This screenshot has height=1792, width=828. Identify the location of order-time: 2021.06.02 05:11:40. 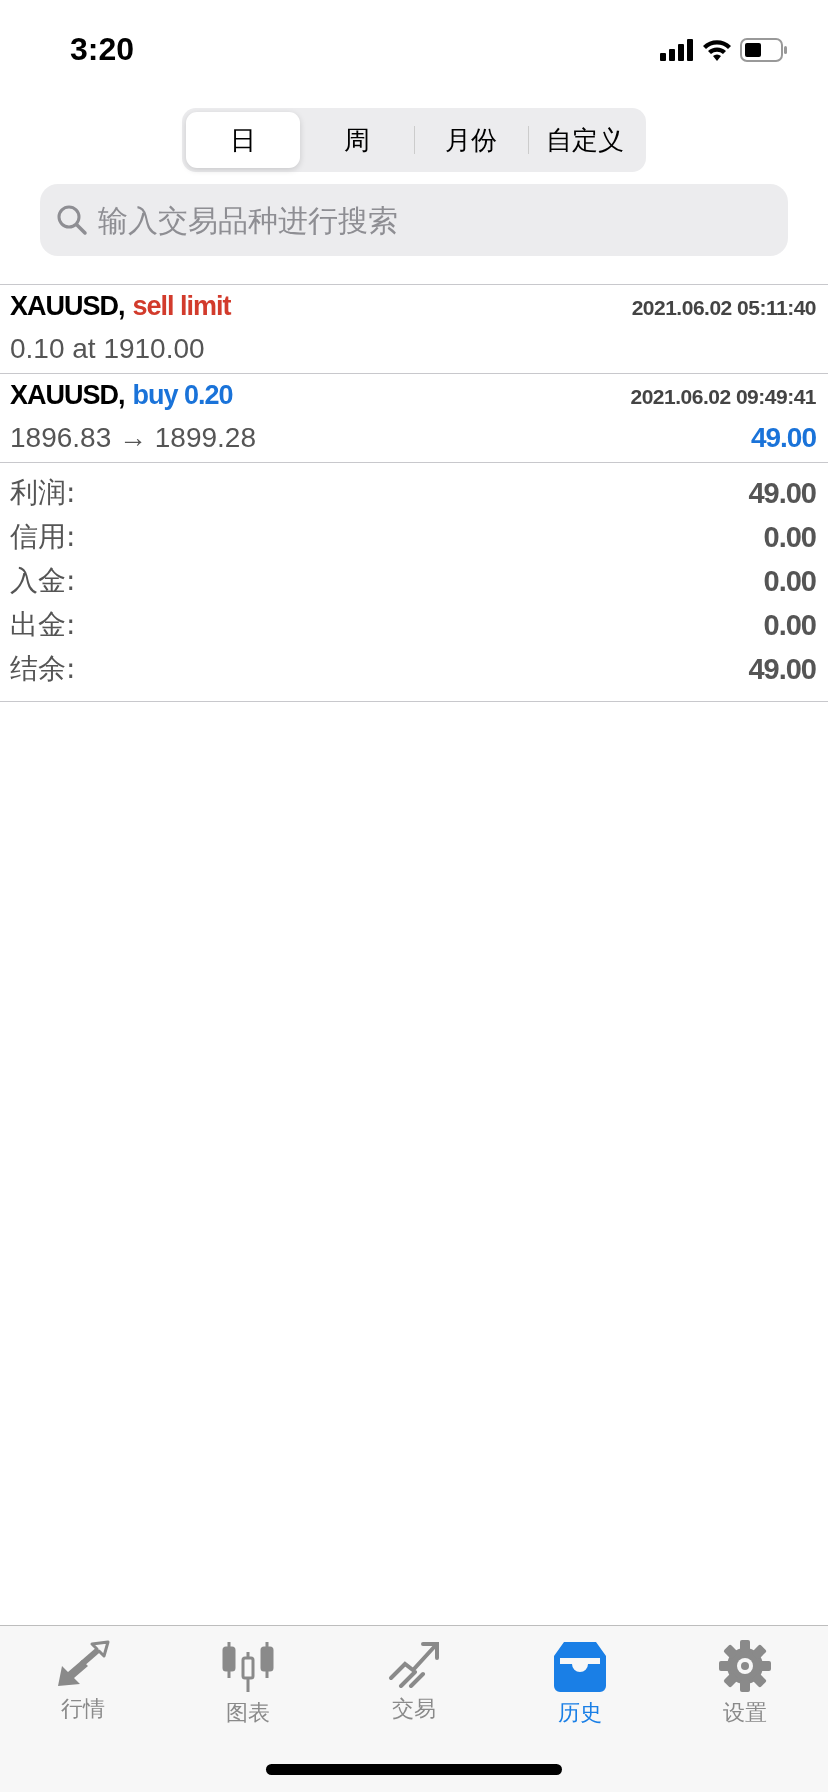
(723, 308).